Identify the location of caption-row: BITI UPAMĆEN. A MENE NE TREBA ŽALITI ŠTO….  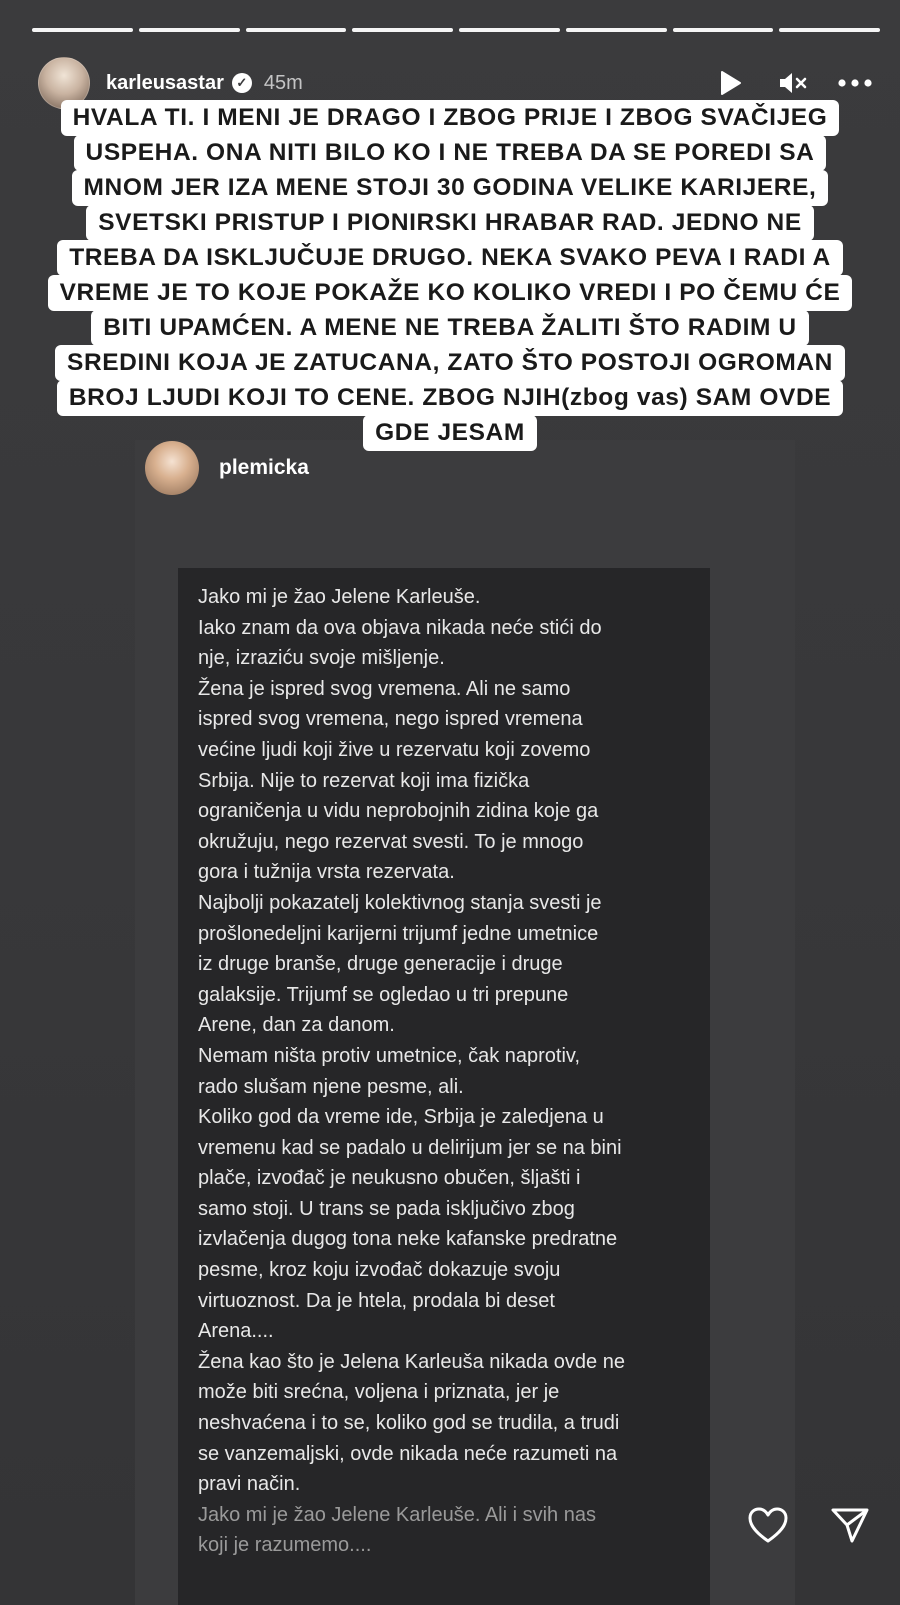
(450, 328).